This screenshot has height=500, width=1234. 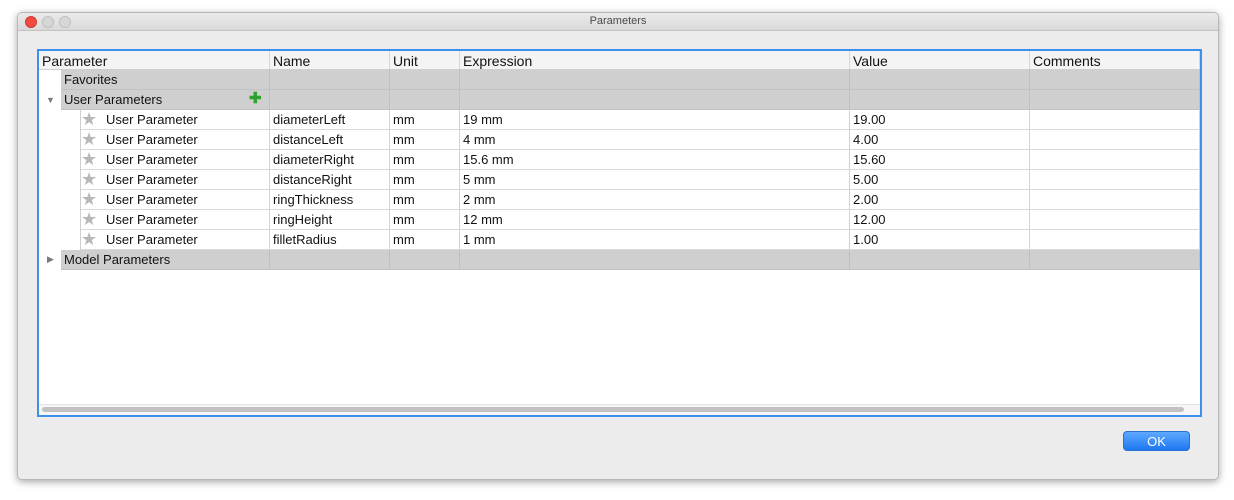 I want to click on value-cell: 1.00, so click(x=940, y=240).